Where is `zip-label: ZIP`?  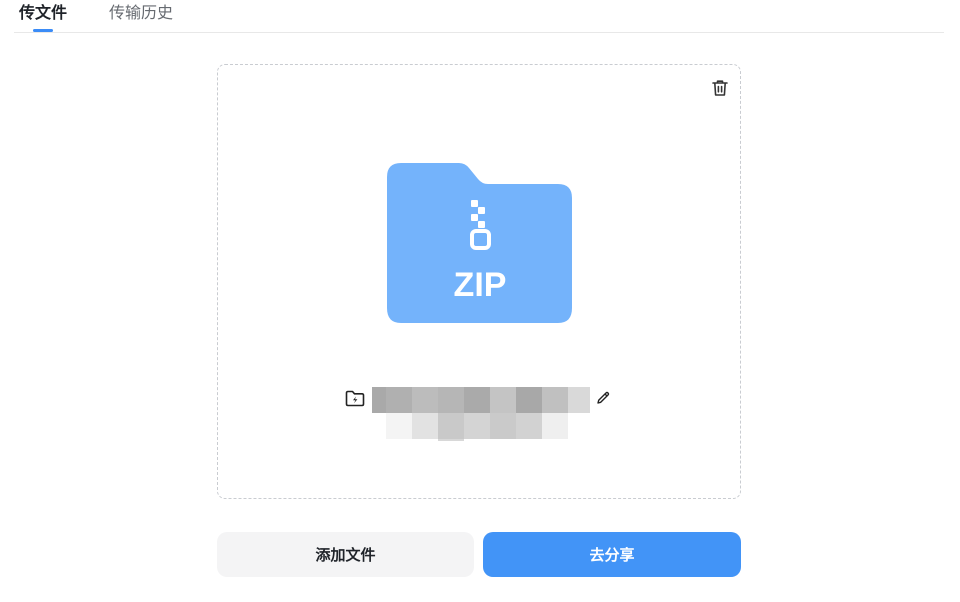
zip-label: ZIP is located at coordinates (480, 285).